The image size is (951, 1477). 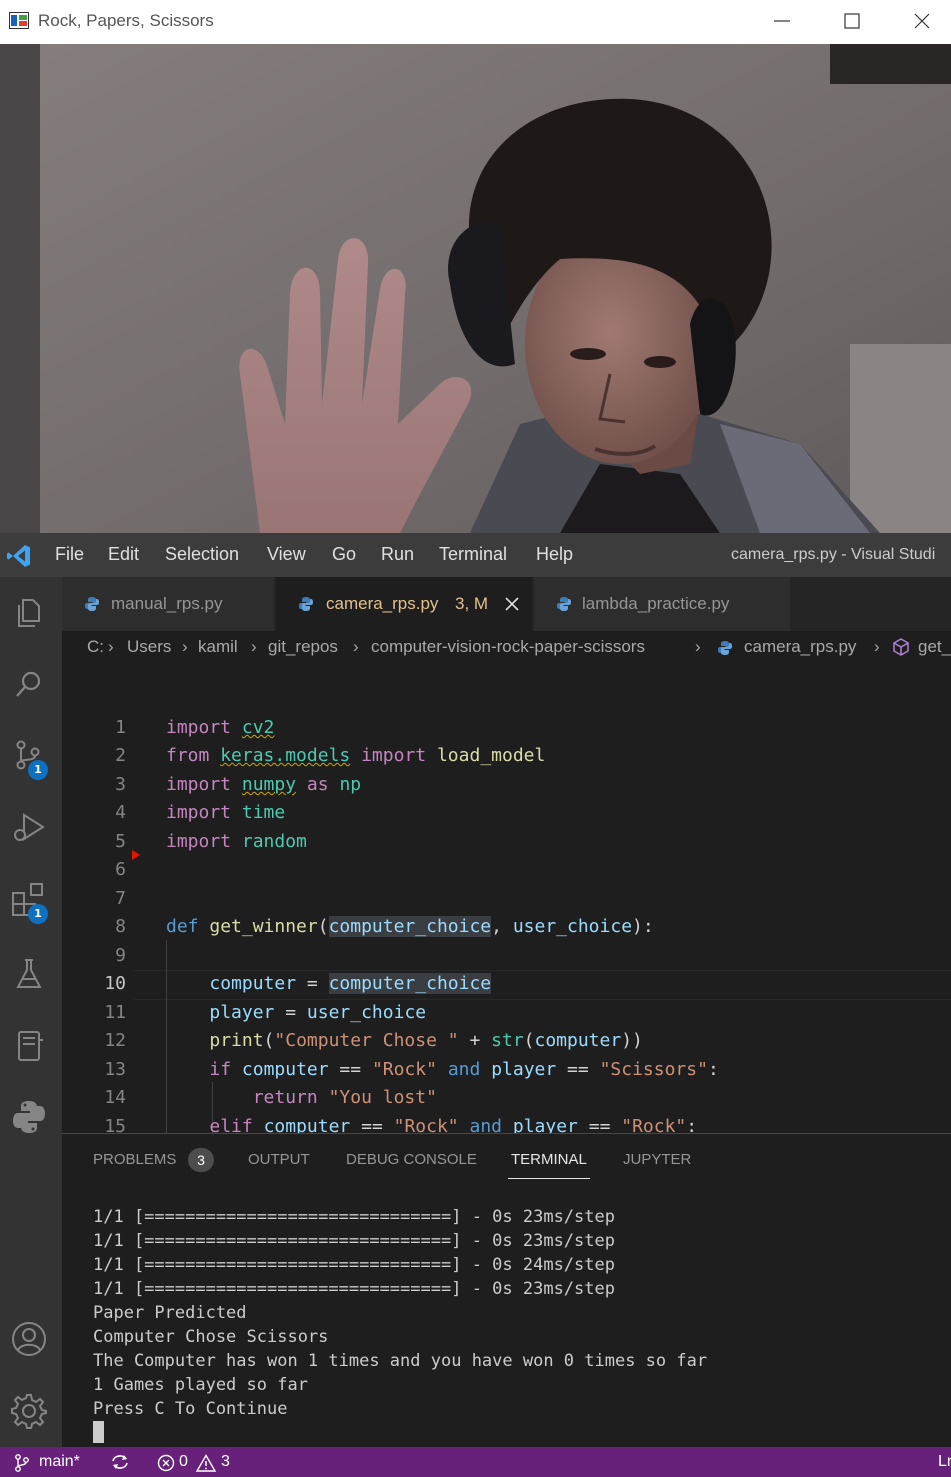 I want to click on vscode-logo-icon, so click(x=18, y=556).